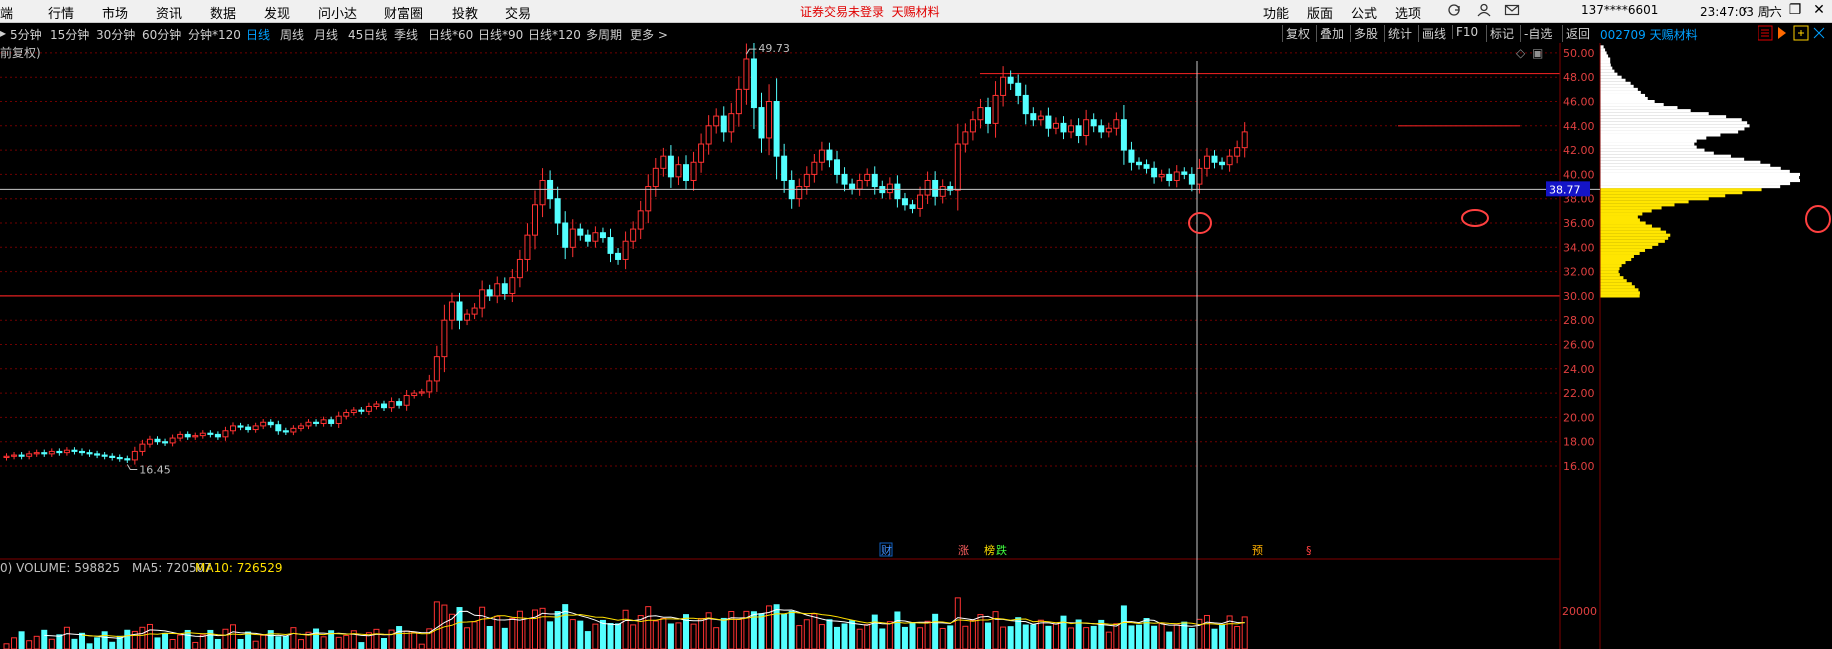 This screenshot has height=649, width=1832. What do you see at coordinates (1331, 33) in the screenshot?
I see `tool-overlay: 叠加` at bounding box center [1331, 33].